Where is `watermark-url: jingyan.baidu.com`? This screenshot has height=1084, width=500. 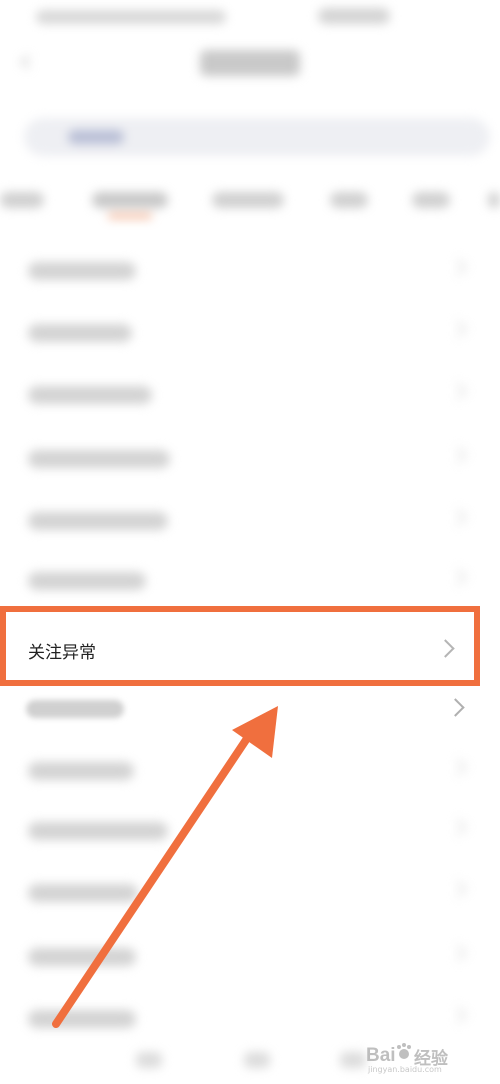
watermark-url: jingyan.baidu.com is located at coordinates (405, 1069).